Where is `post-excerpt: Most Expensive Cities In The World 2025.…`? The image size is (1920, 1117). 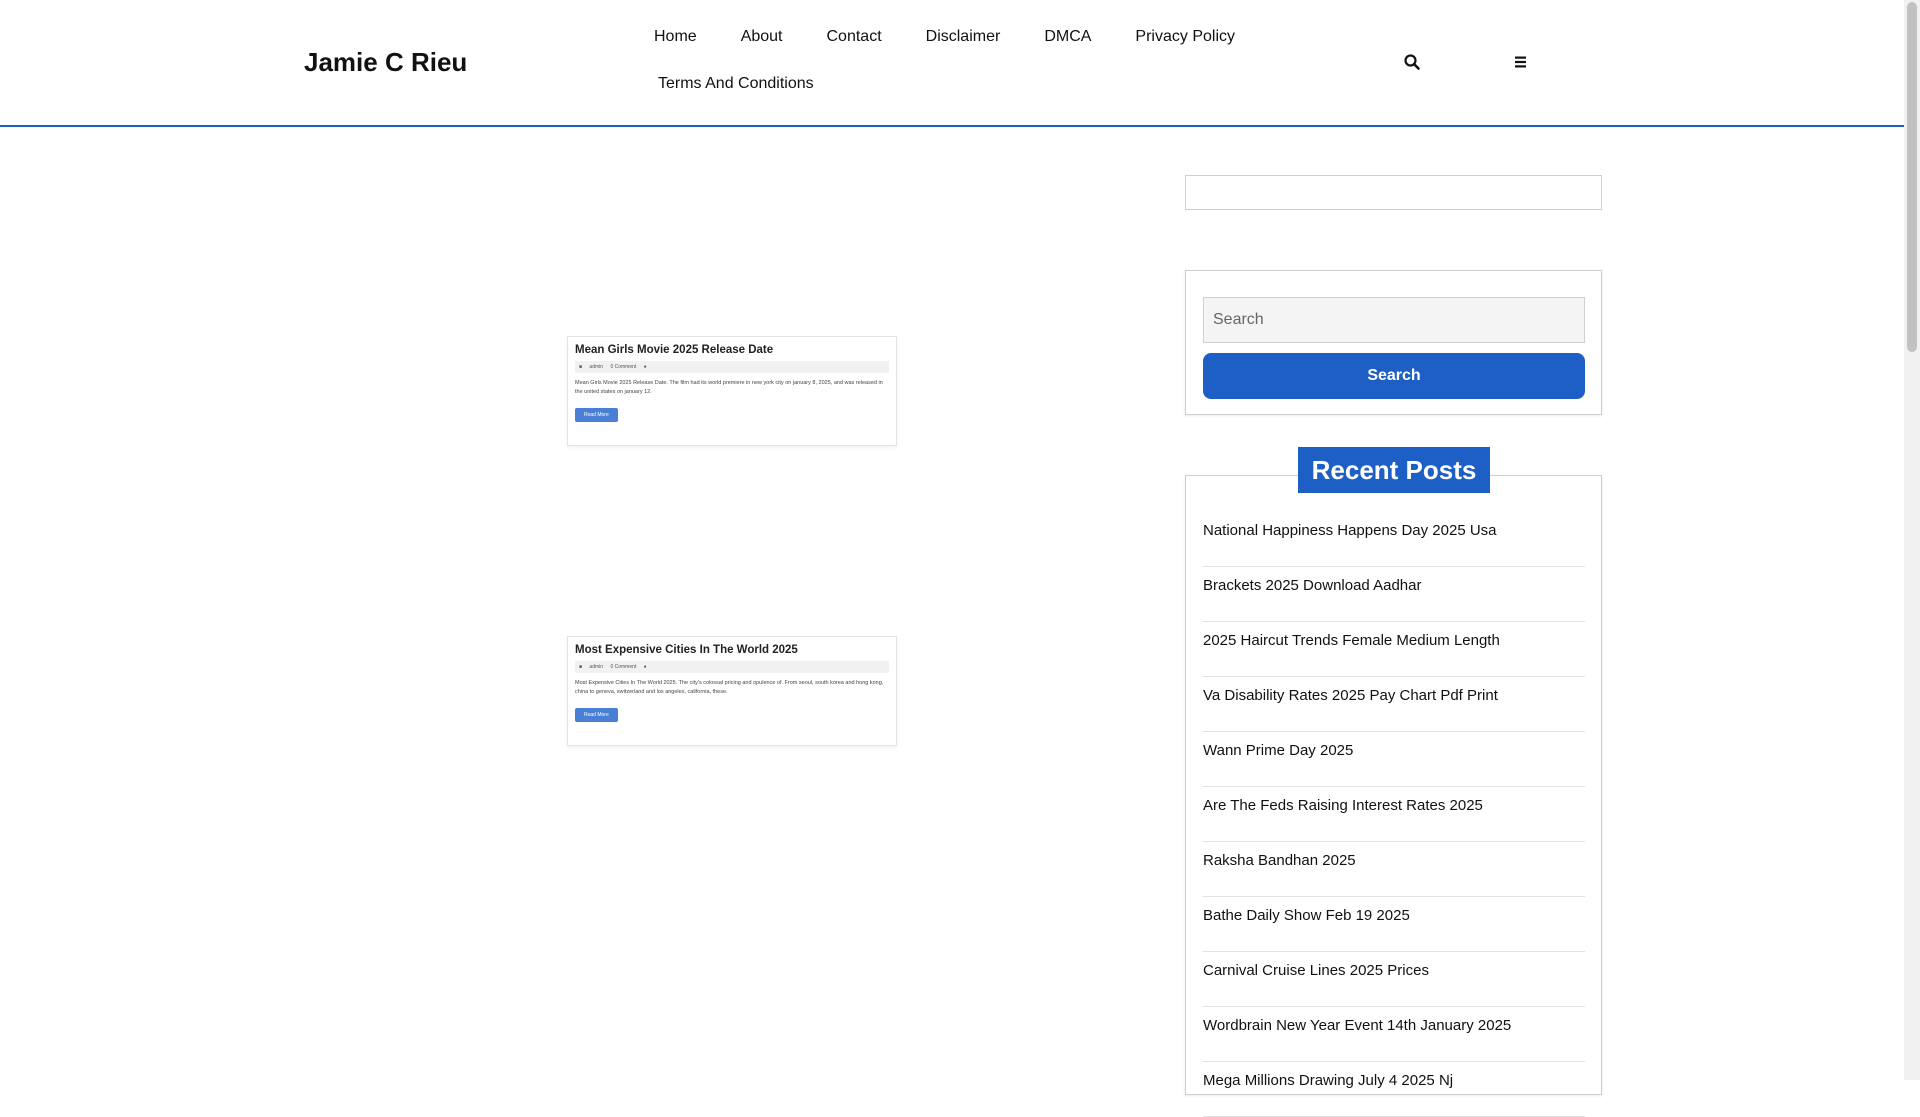 post-excerpt: Most Expensive Cities In The World 2025.… is located at coordinates (729, 687).